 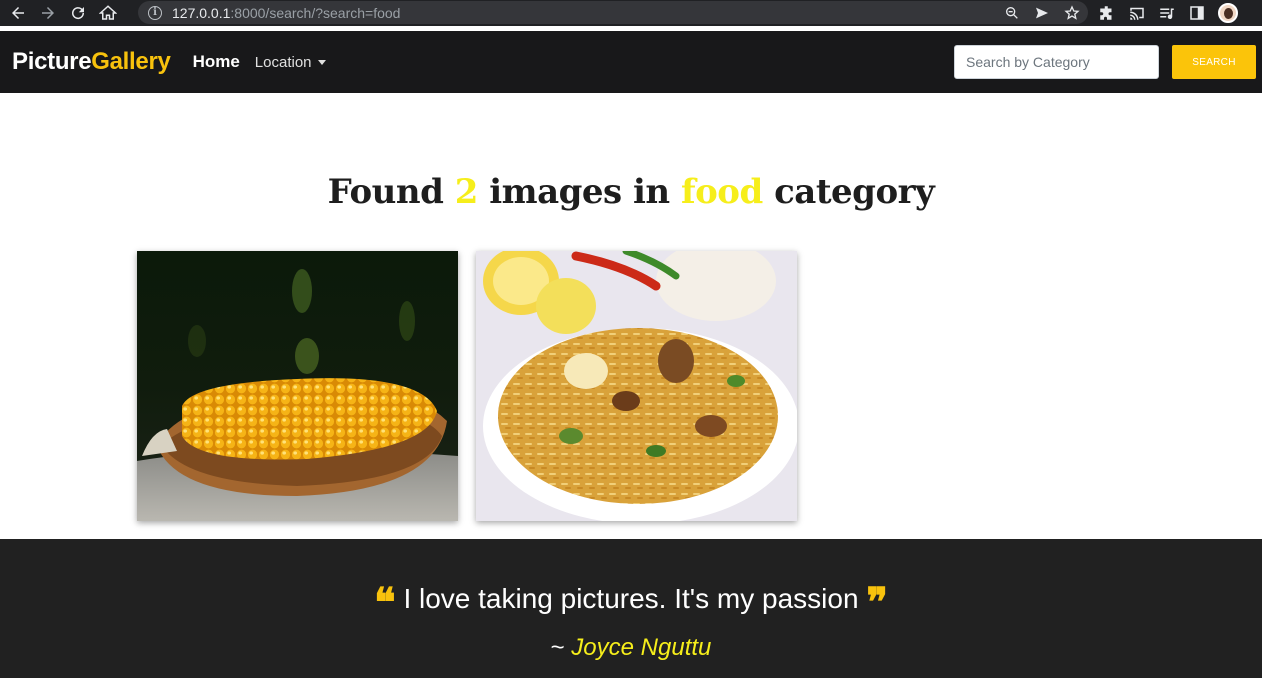 I want to click on browser-toolbar: i 127.0.0.1:8000/search/?search=food, so click(x=631, y=13).